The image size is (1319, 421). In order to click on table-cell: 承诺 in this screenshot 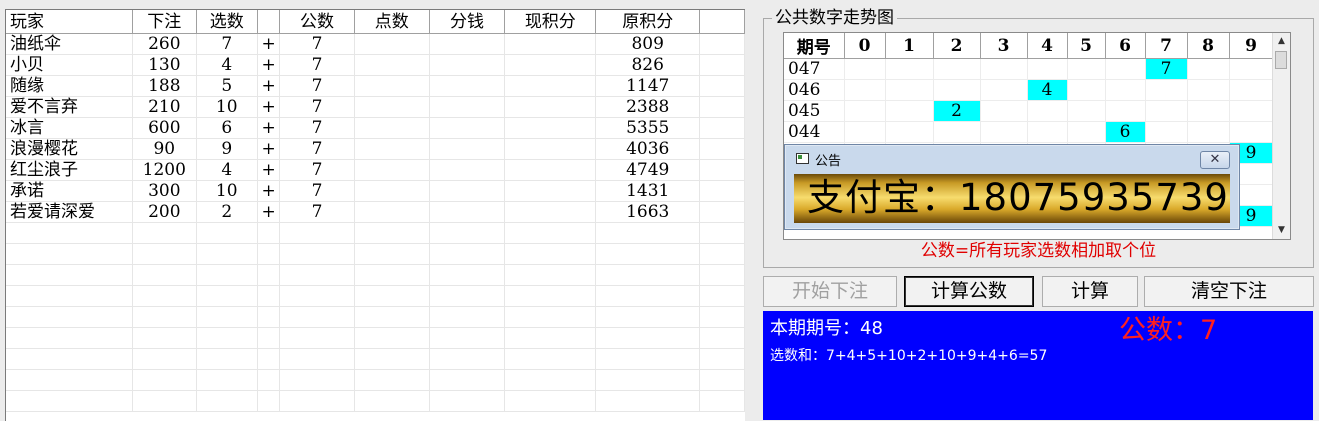, I will do `click(69, 191)`.